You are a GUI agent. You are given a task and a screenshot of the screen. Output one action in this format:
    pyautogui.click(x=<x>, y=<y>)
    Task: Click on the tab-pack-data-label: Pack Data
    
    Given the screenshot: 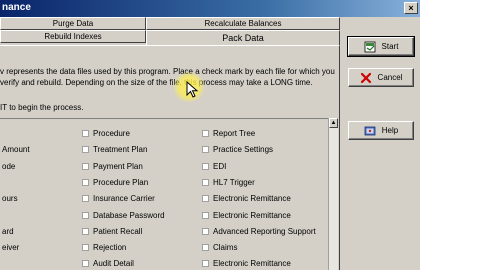 What is the action you would take?
    pyautogui.click(x=243, y=38)
    